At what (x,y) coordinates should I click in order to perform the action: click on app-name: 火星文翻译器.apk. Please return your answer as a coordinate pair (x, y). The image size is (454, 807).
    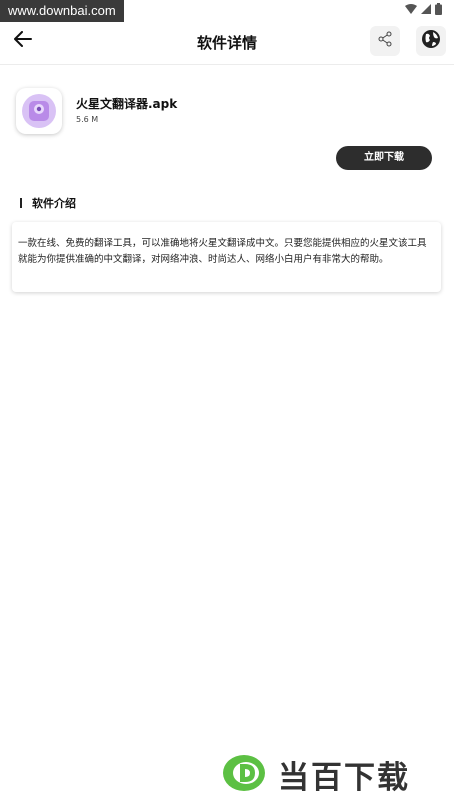
    Looking at the image, I should click on (127, 104).